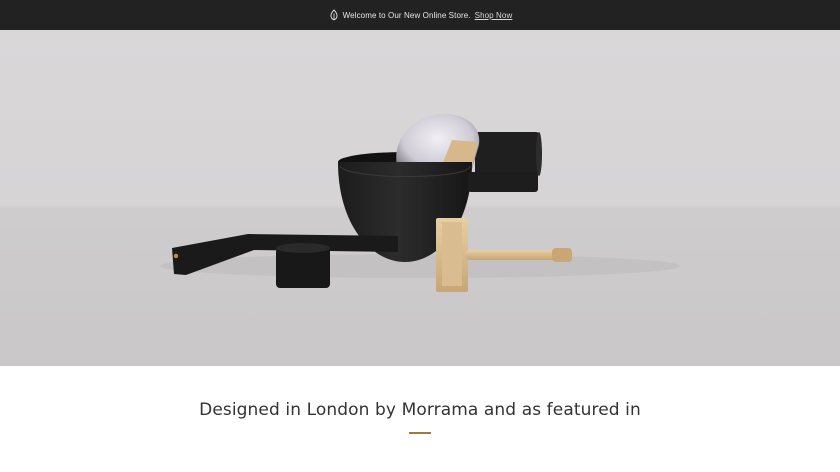 The height and width of the screenshot is (472, 840). I want to click on shop-now-link: Shop Now, so click(494, 15).